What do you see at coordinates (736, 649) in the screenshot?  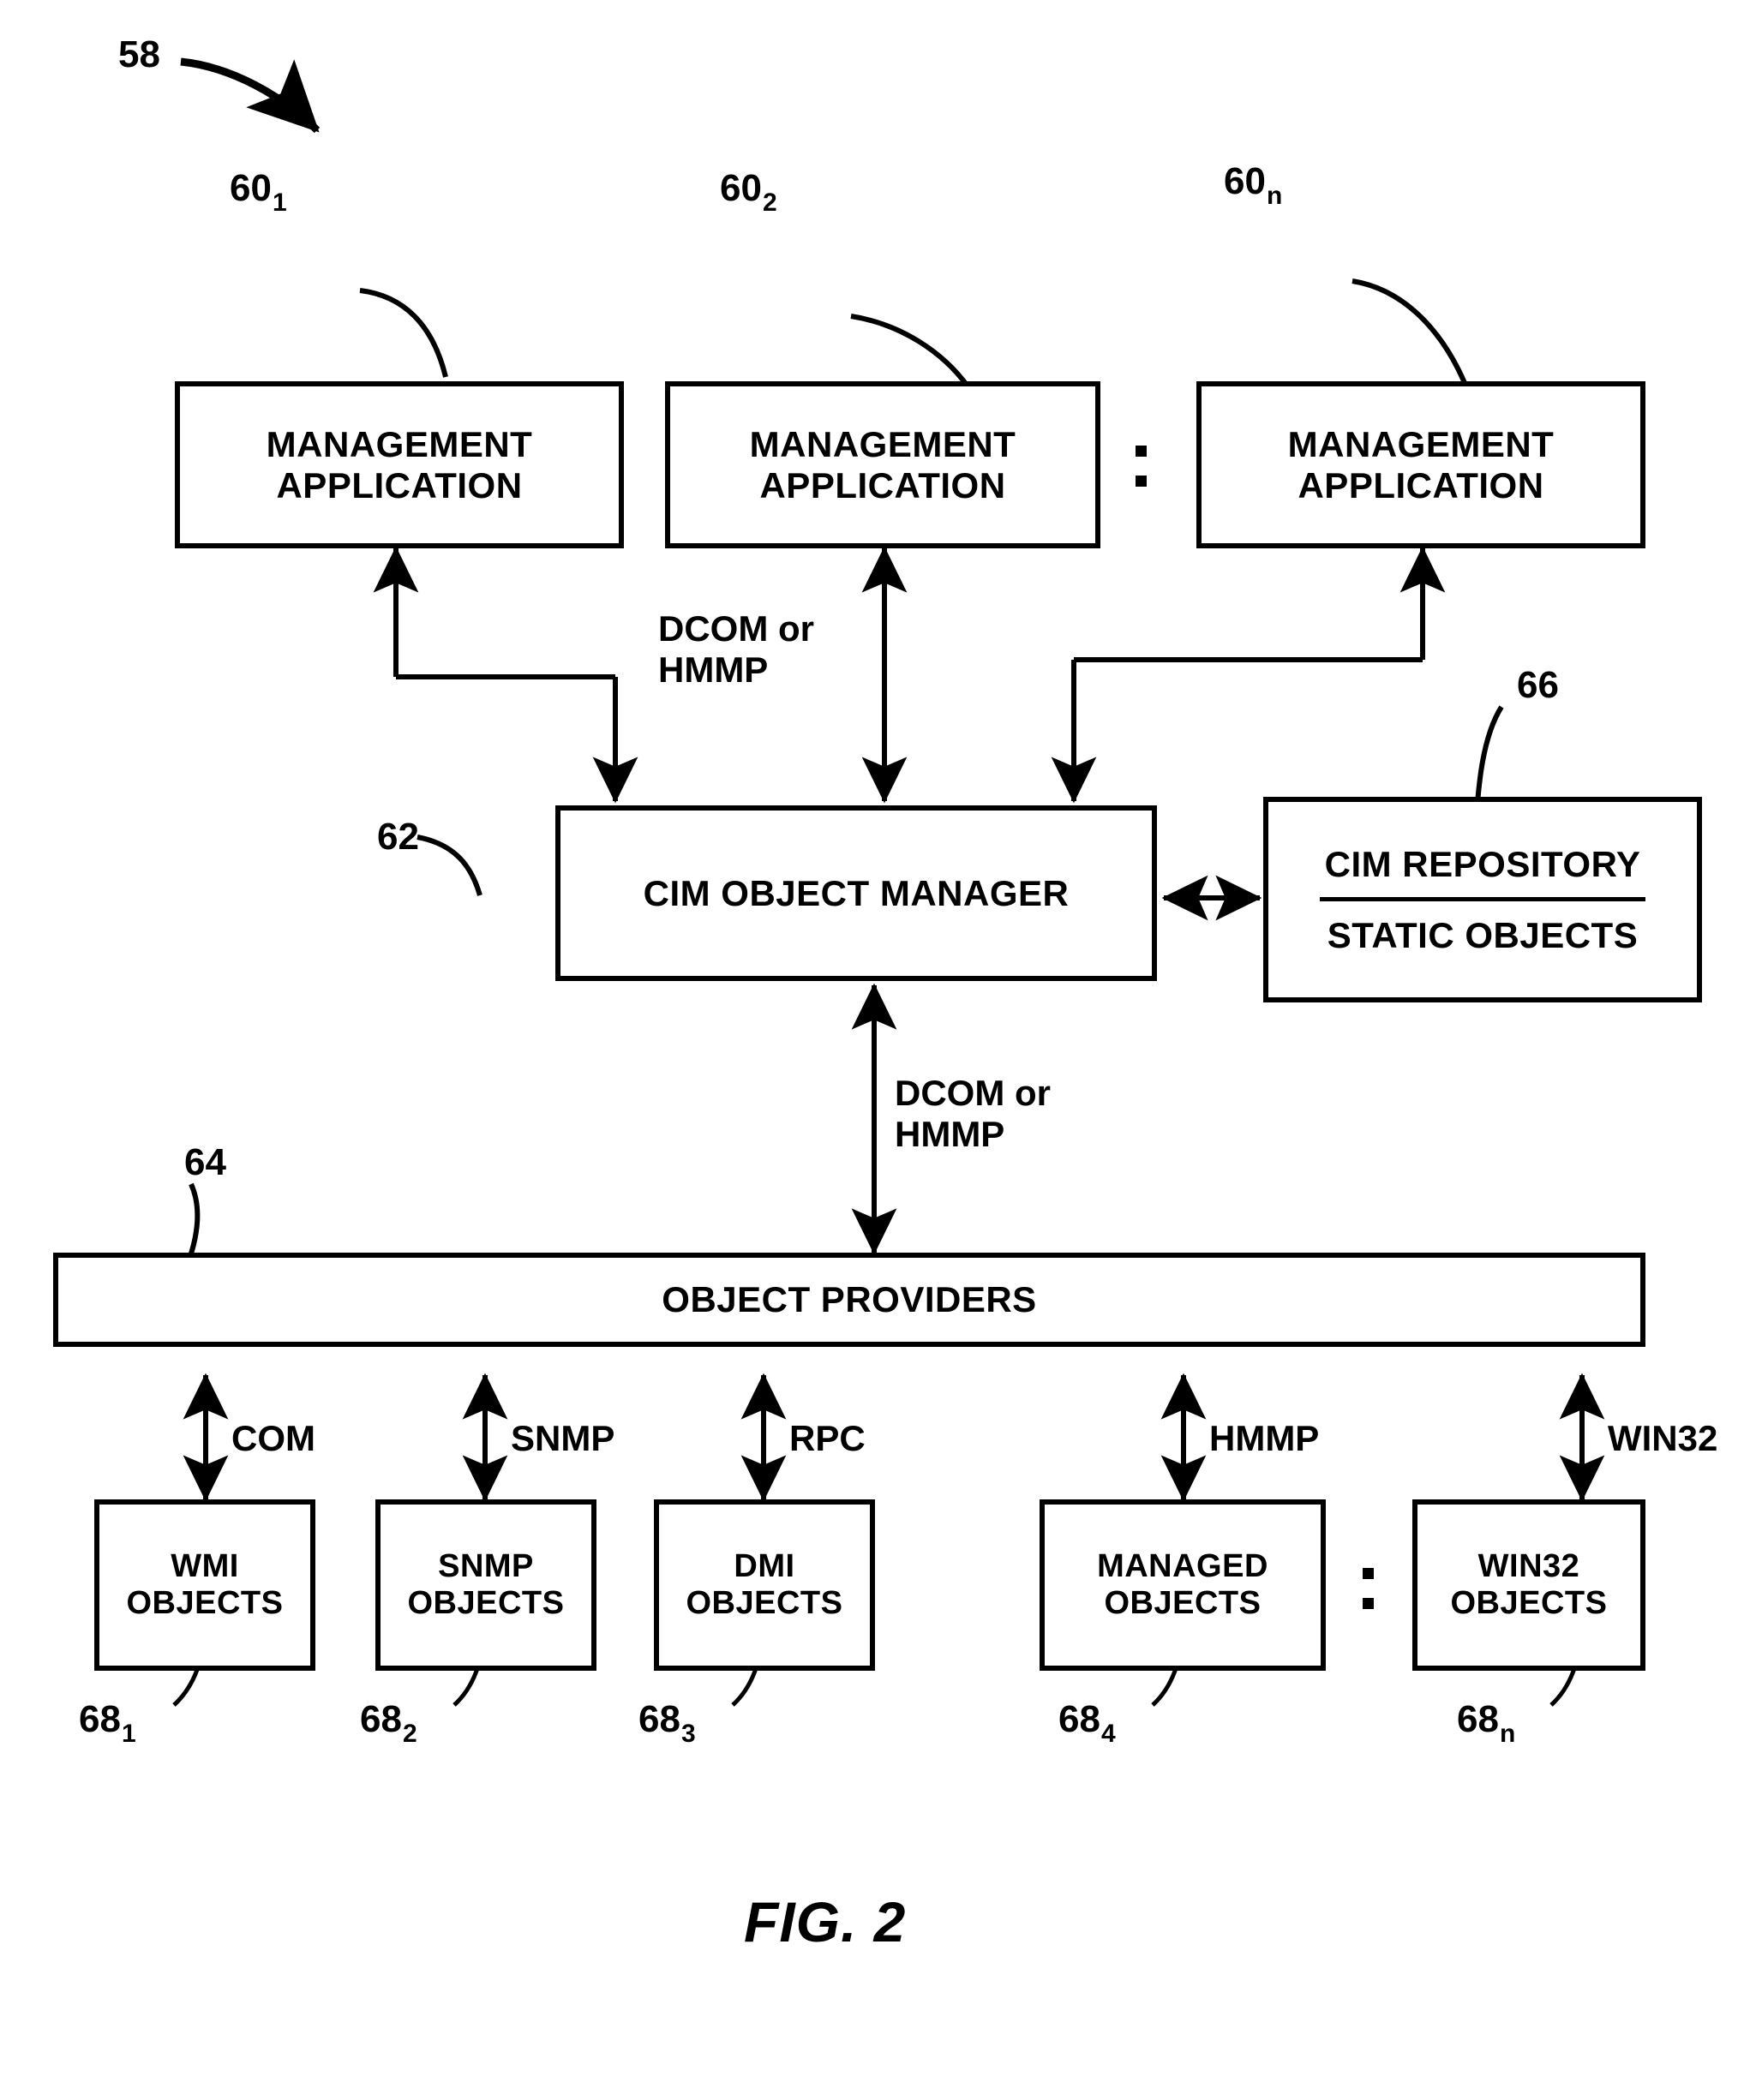 I see `protocol-label-upper: DCOM or HMMP` at bounding box center [736, 649].